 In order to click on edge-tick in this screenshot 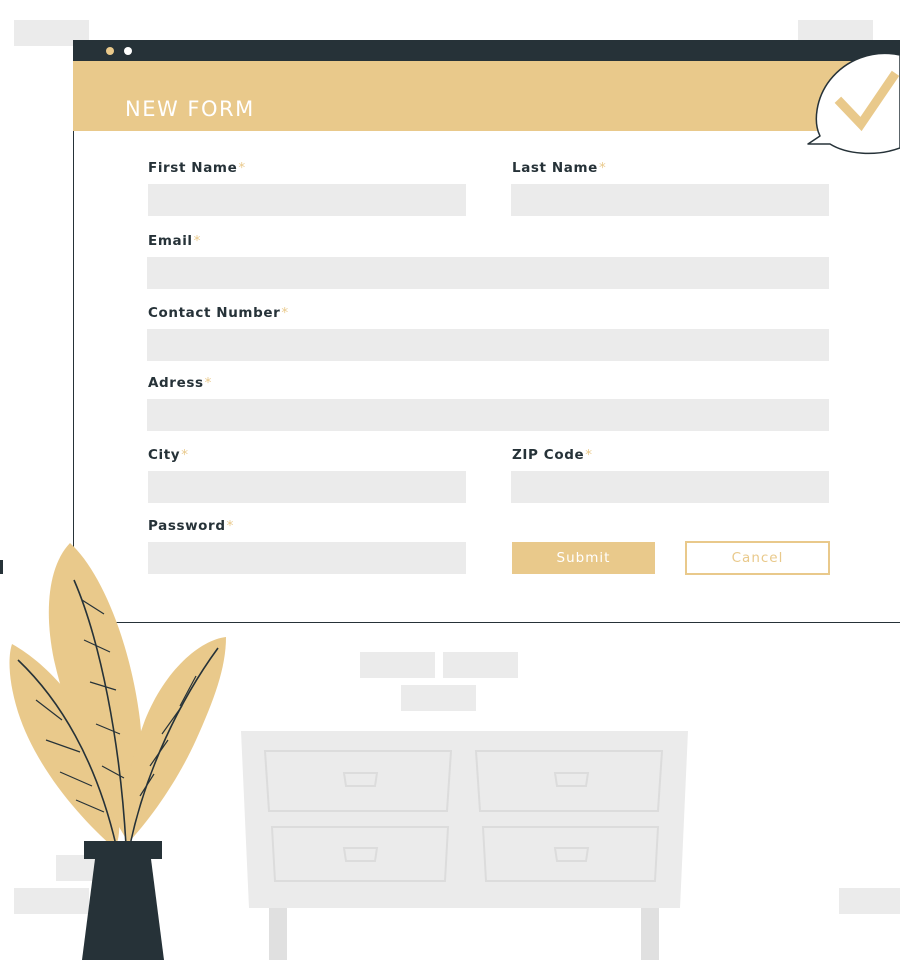, I will do `click(1, 567)`.